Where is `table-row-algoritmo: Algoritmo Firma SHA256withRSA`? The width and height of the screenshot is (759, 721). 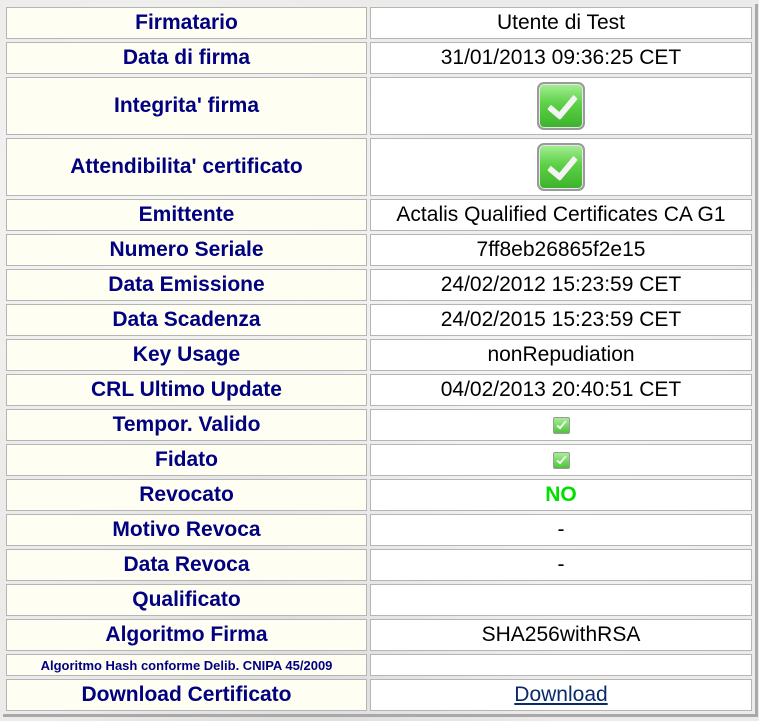 table-row-algoritmo: Algoritmo Firma SHA256withRSA is located at coordinates (379, 635).